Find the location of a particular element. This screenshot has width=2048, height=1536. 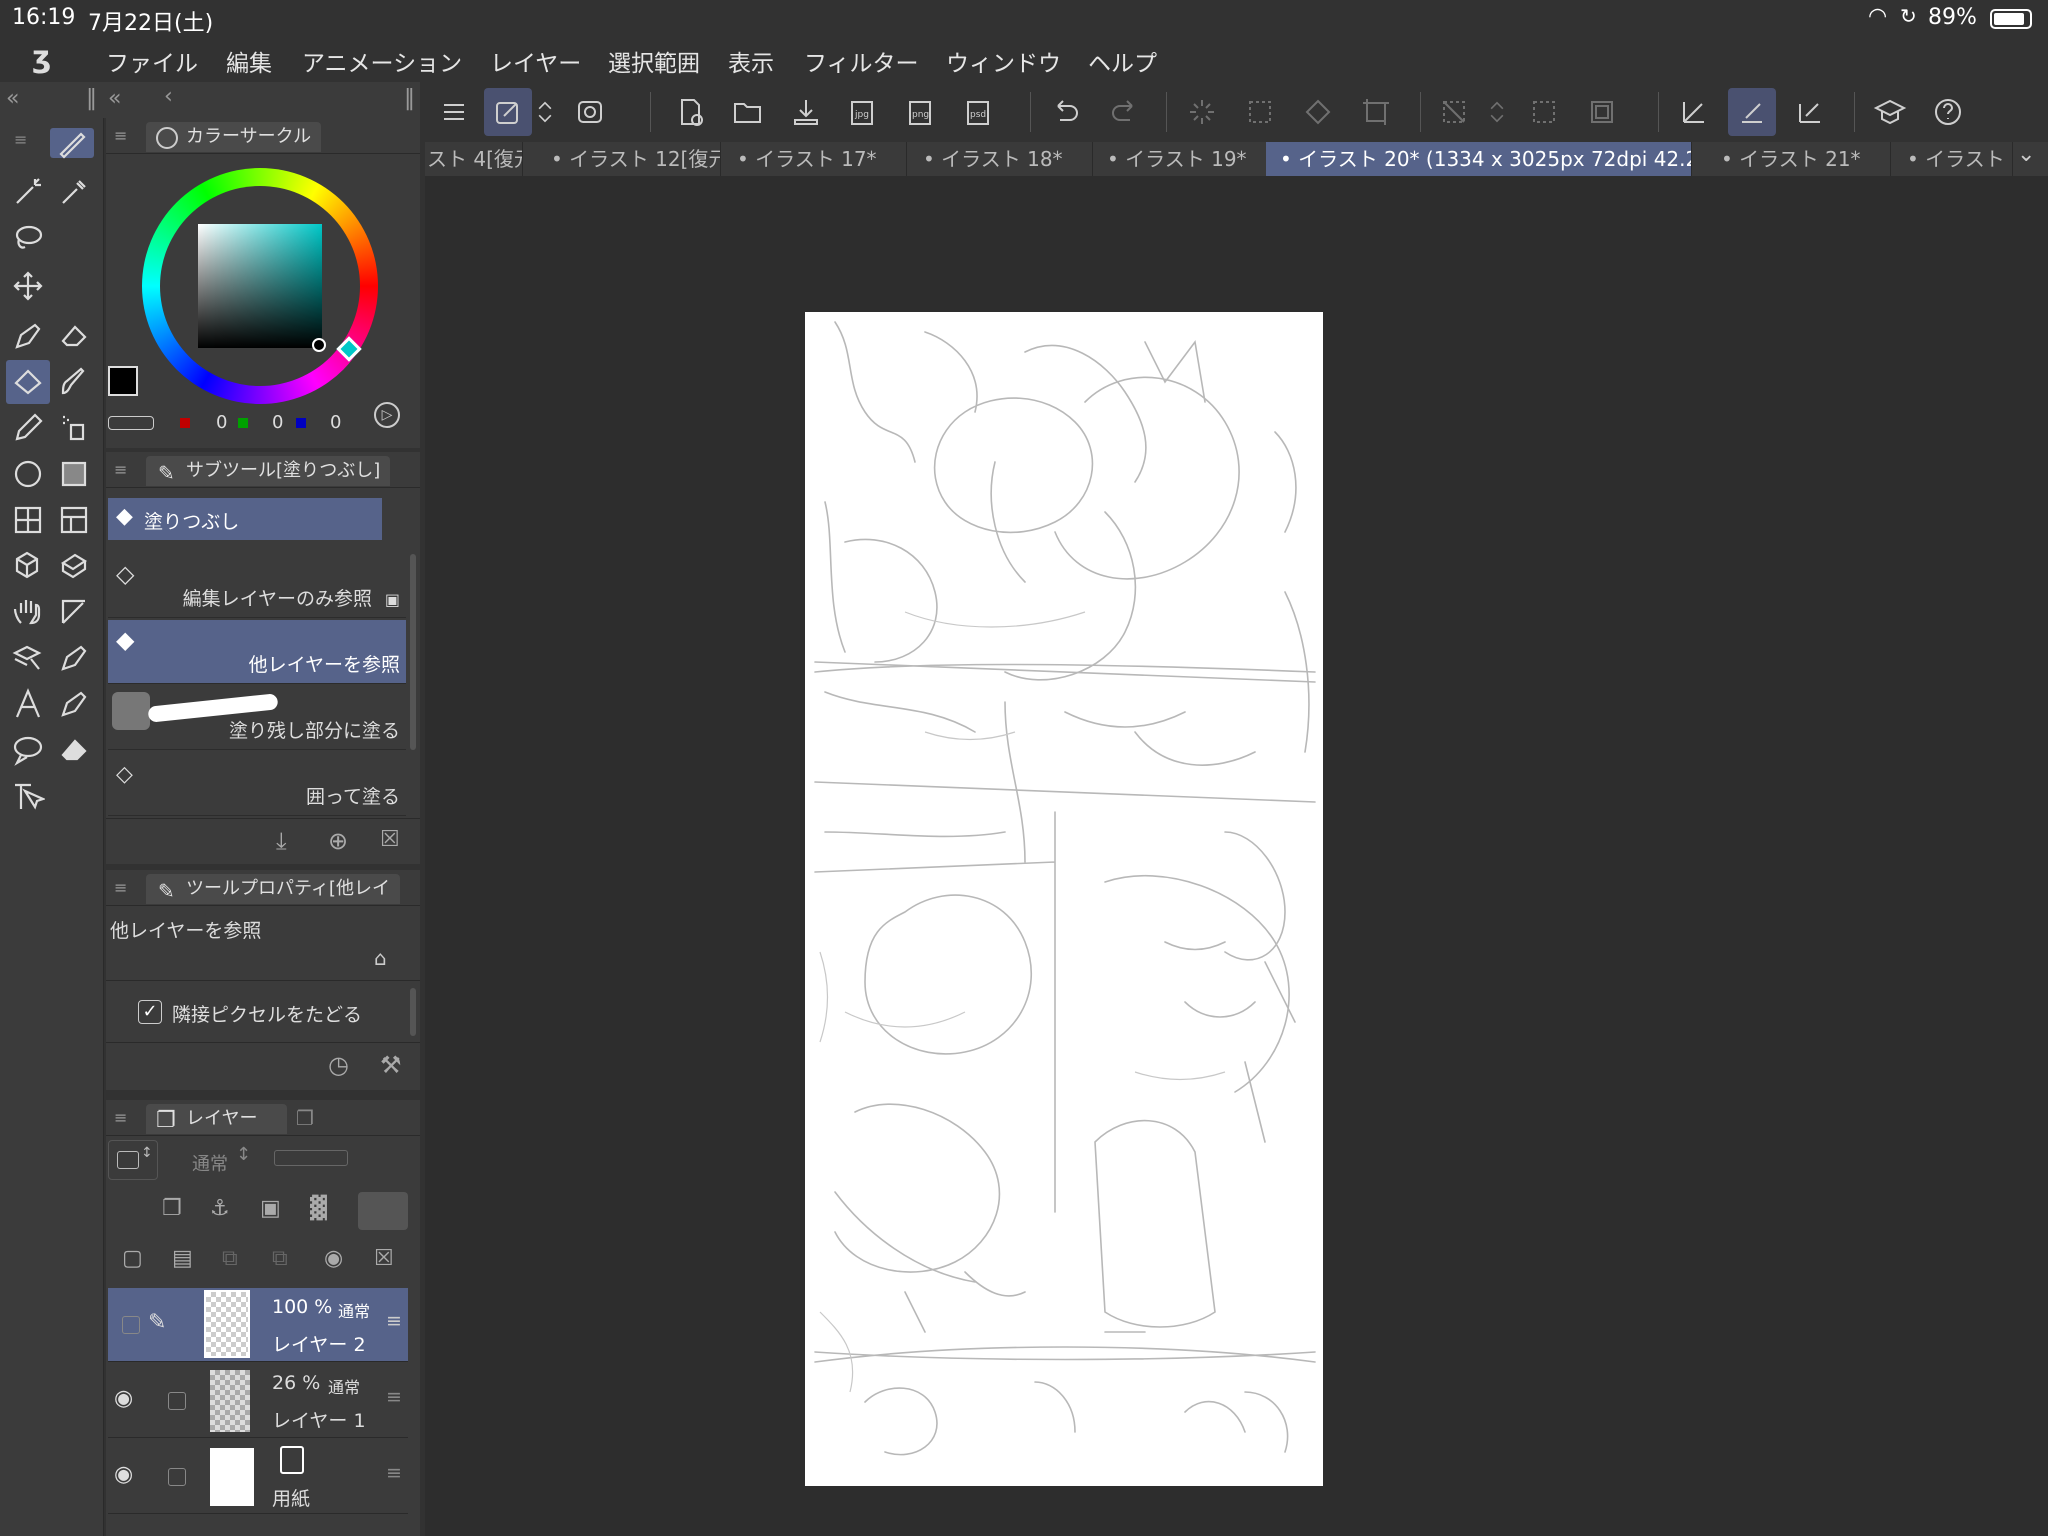

menu-file: ファイル is located at coordinates (152, 61).